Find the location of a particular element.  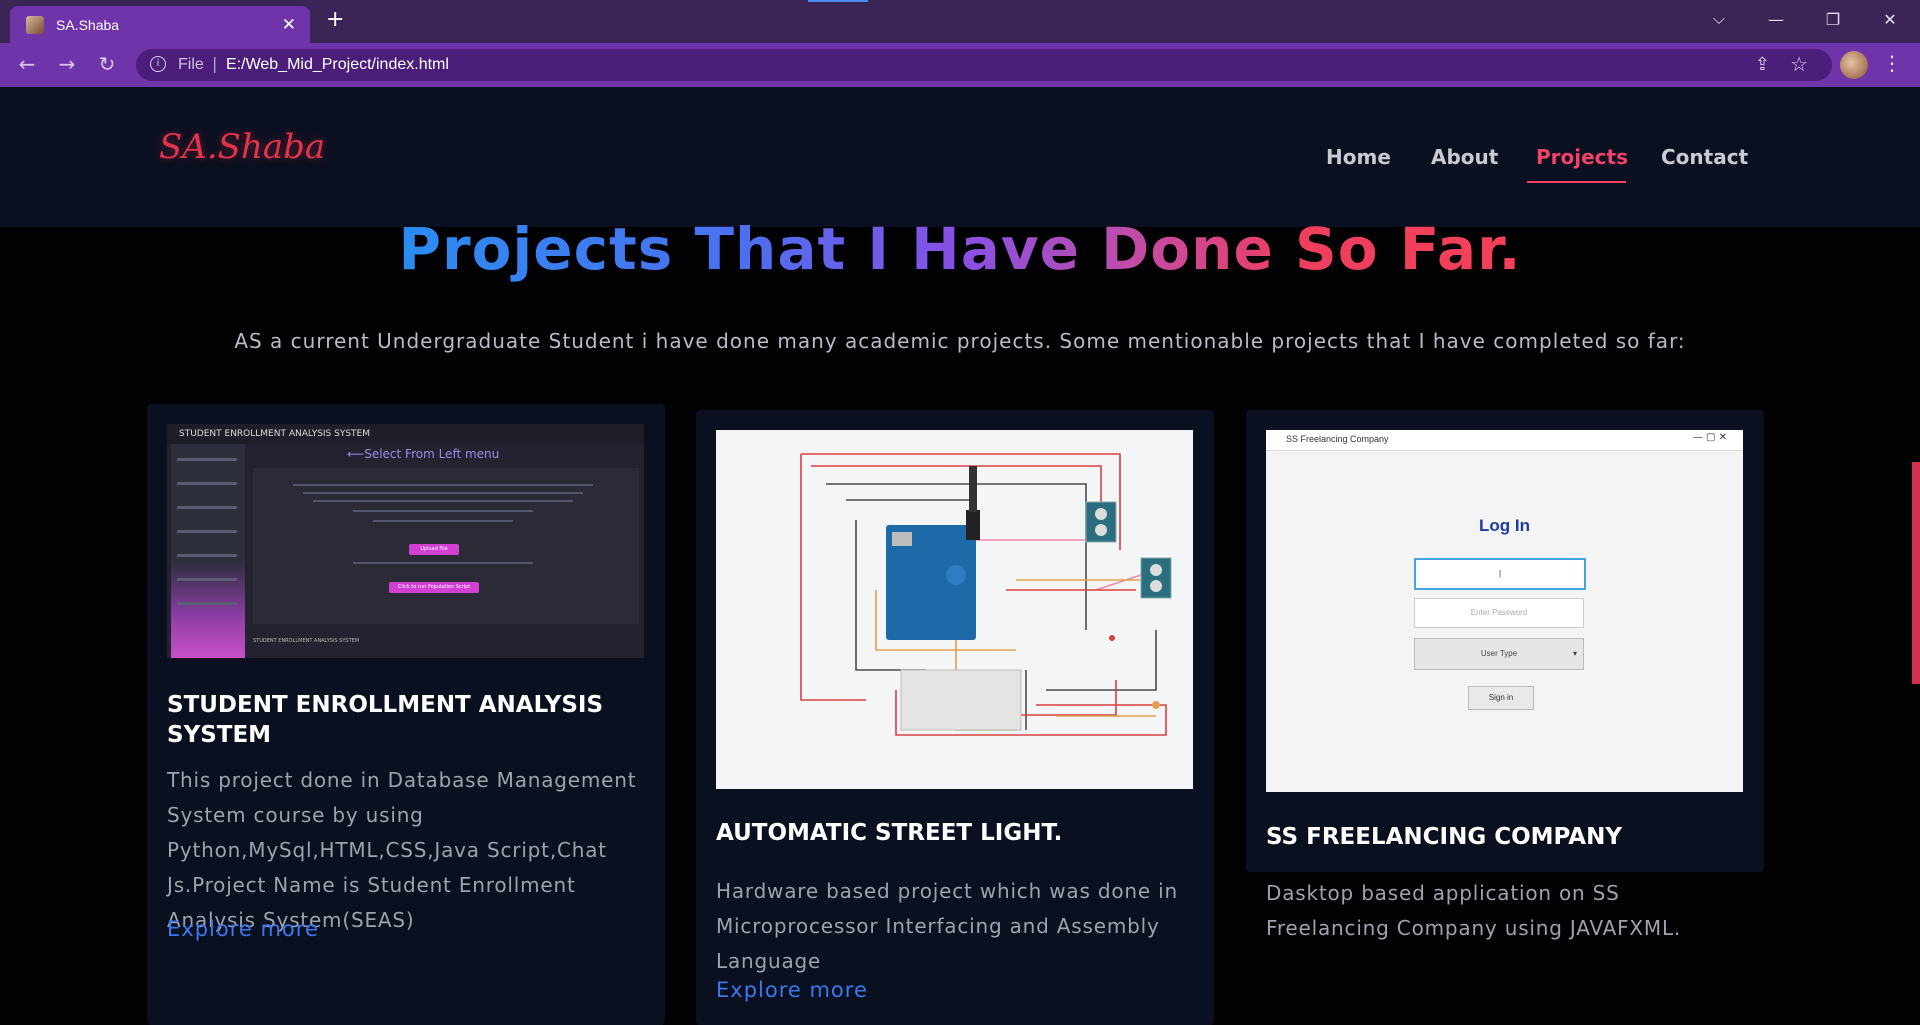

tab-favicon is located at coordinates (35, 24).